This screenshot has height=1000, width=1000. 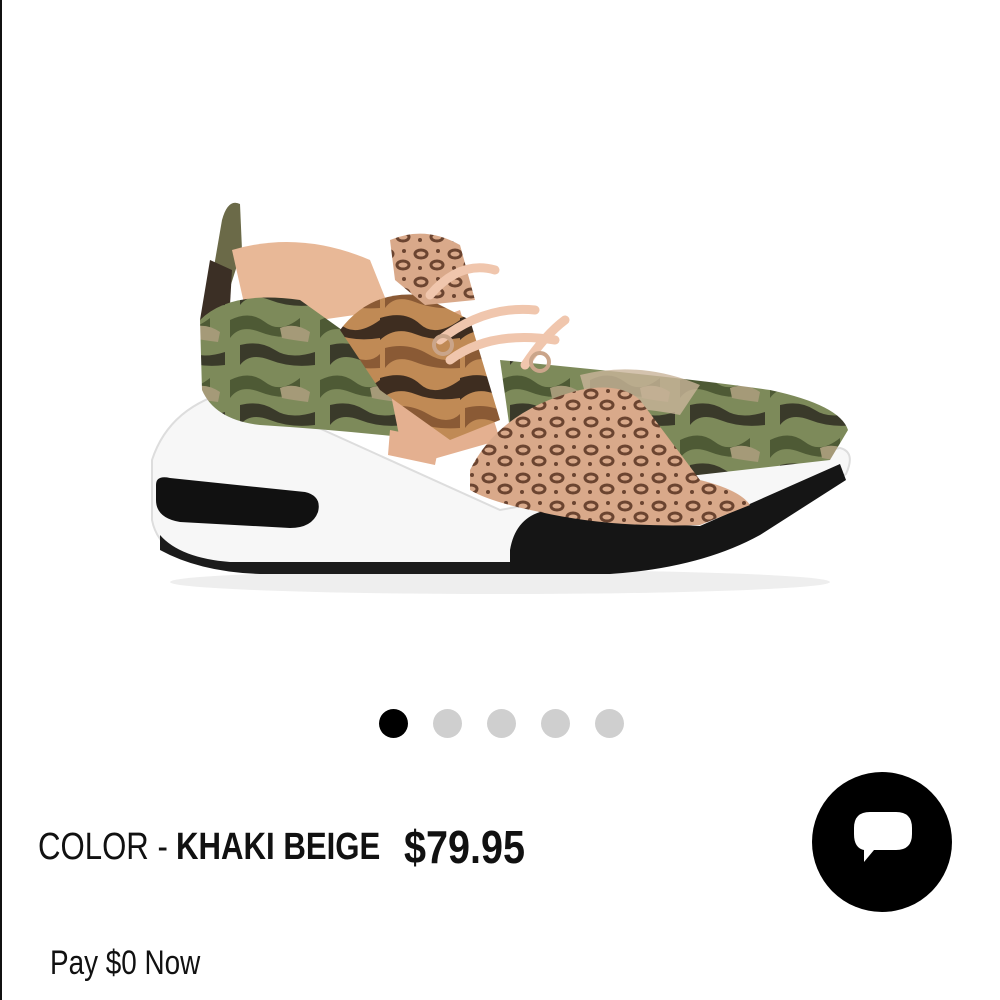 I want to click on chat-button, so click(x=882, y=842).